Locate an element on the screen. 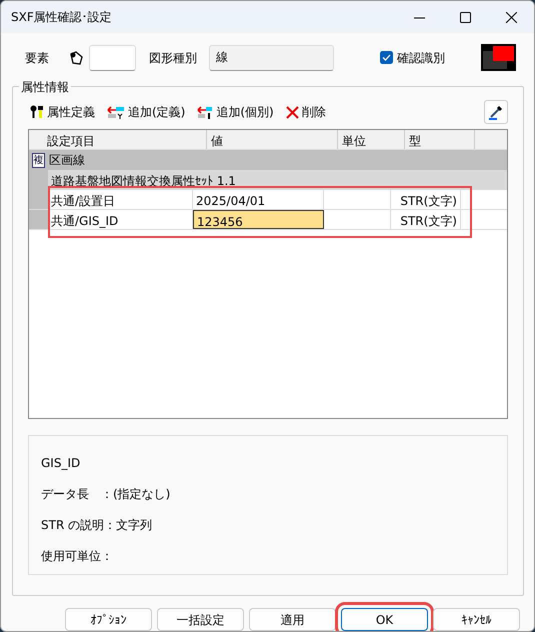 The height and width of the screenshot is (632, 535). column-header: 値 is located at coordinates (272, 139).